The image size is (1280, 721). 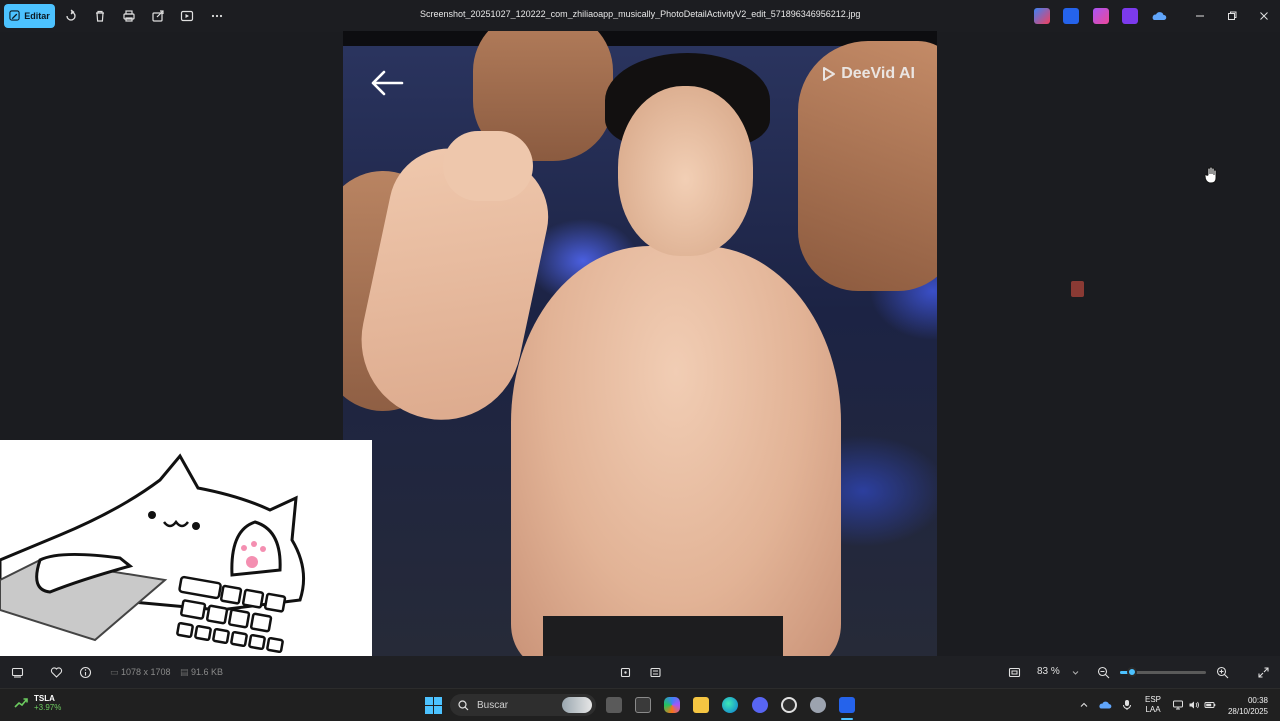 I want to click on settings-app-icon, so click(x=818, y=705).